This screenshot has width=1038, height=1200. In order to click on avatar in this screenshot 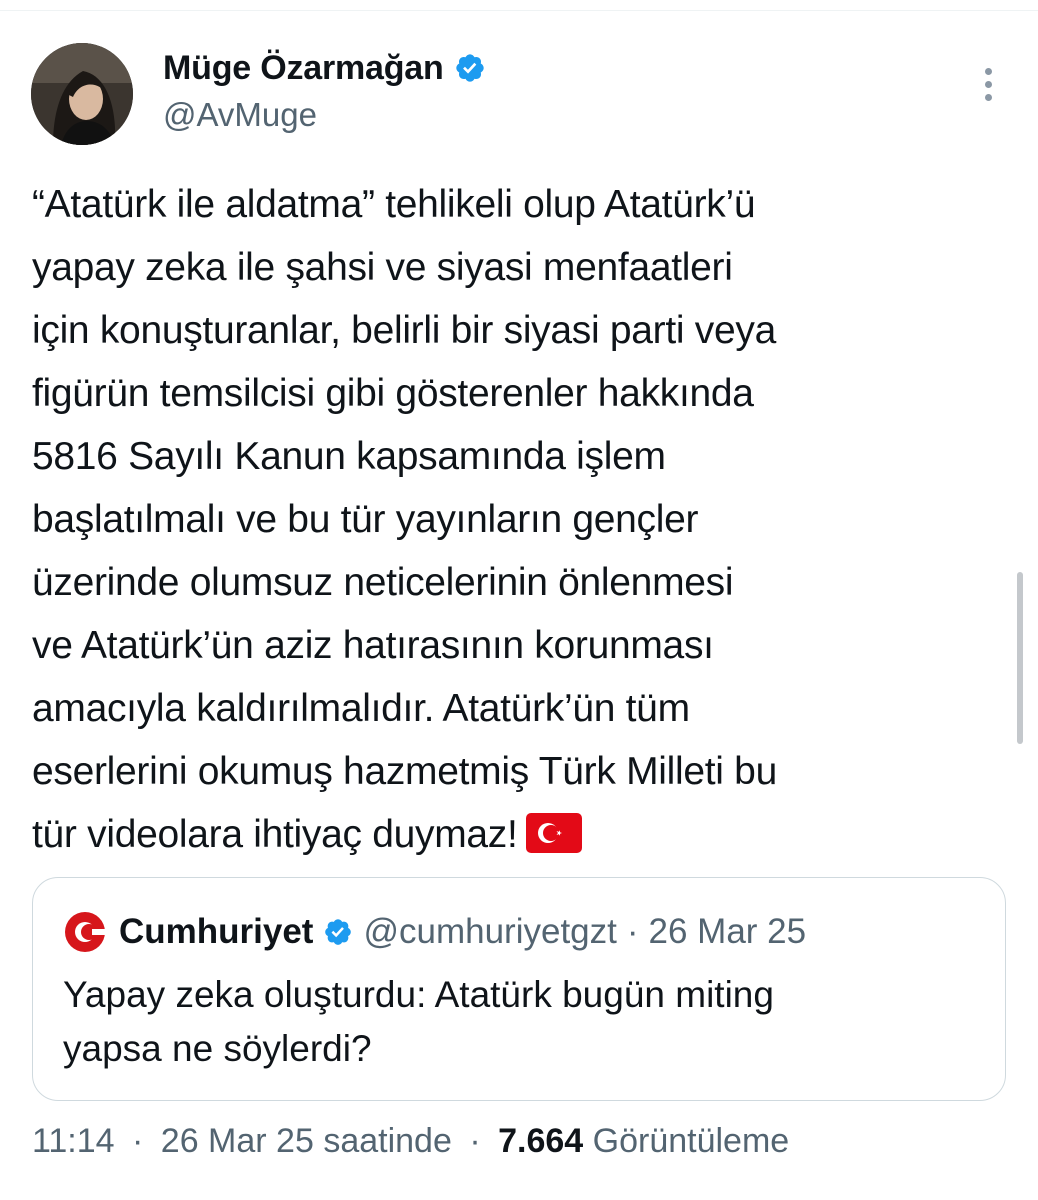, I will do `click(82, 94)`.